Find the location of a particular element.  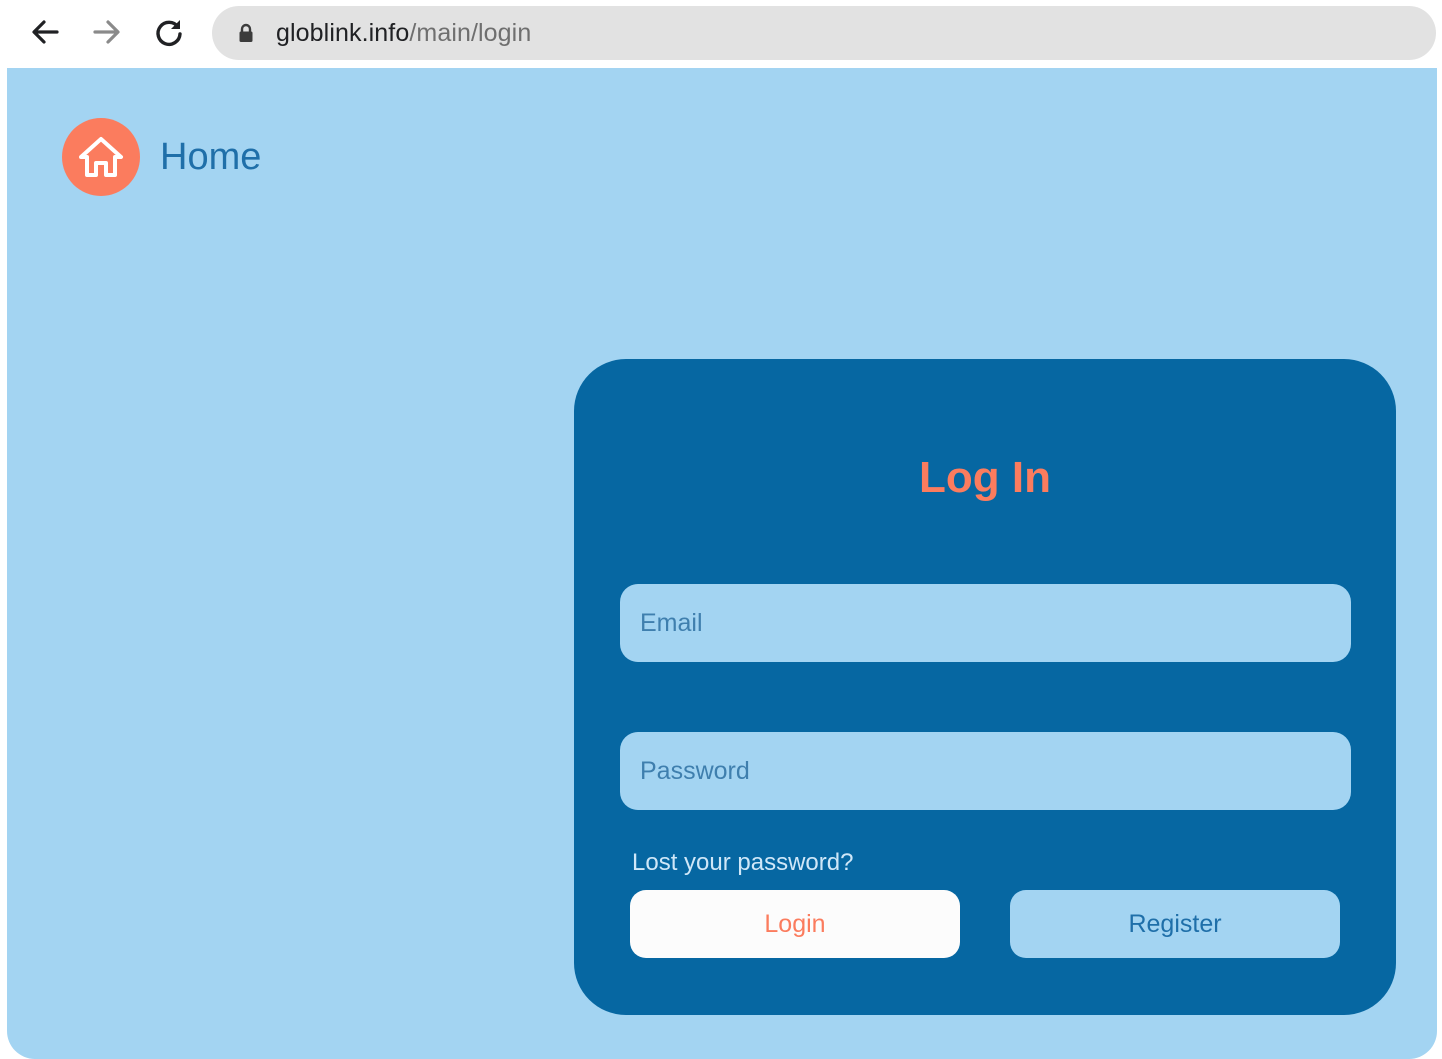

reload-icon is located at coordinates (169, 33).